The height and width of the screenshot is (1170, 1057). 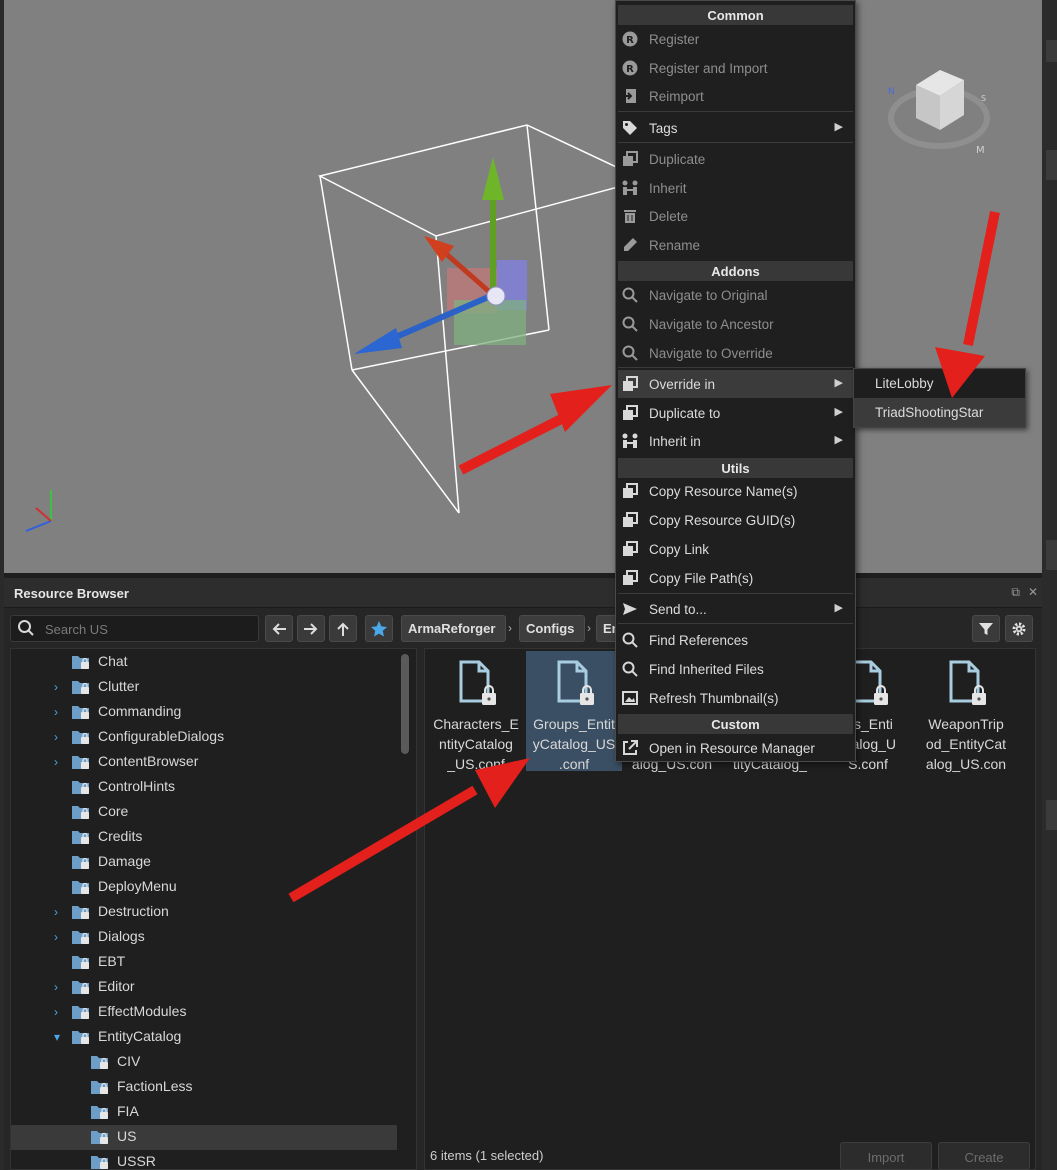 What do you see at coordinates (966, 711) in the screenshot?
I see `file-item: WeaponTrip od_EntityCat alog_US.con` at bounding box center [966, 711].